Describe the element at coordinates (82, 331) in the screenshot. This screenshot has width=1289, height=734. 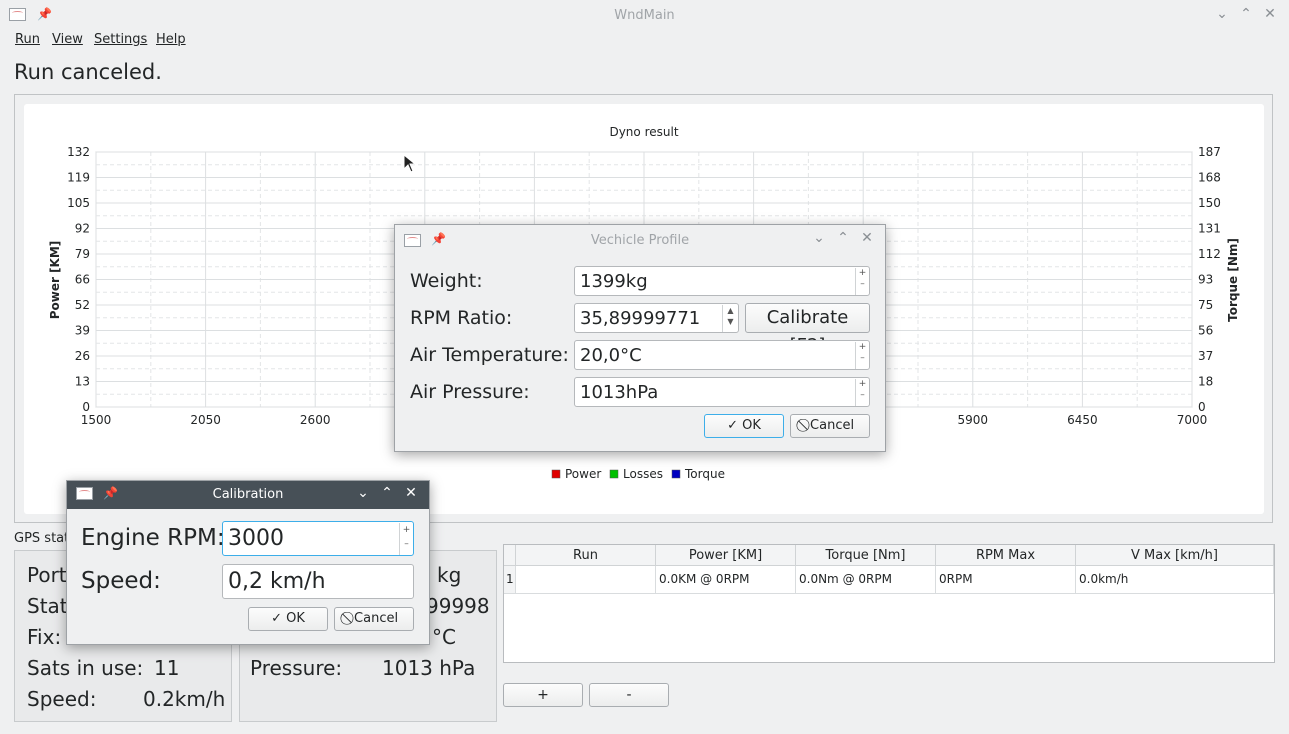
I see `y-tick-label: 39` at that location.